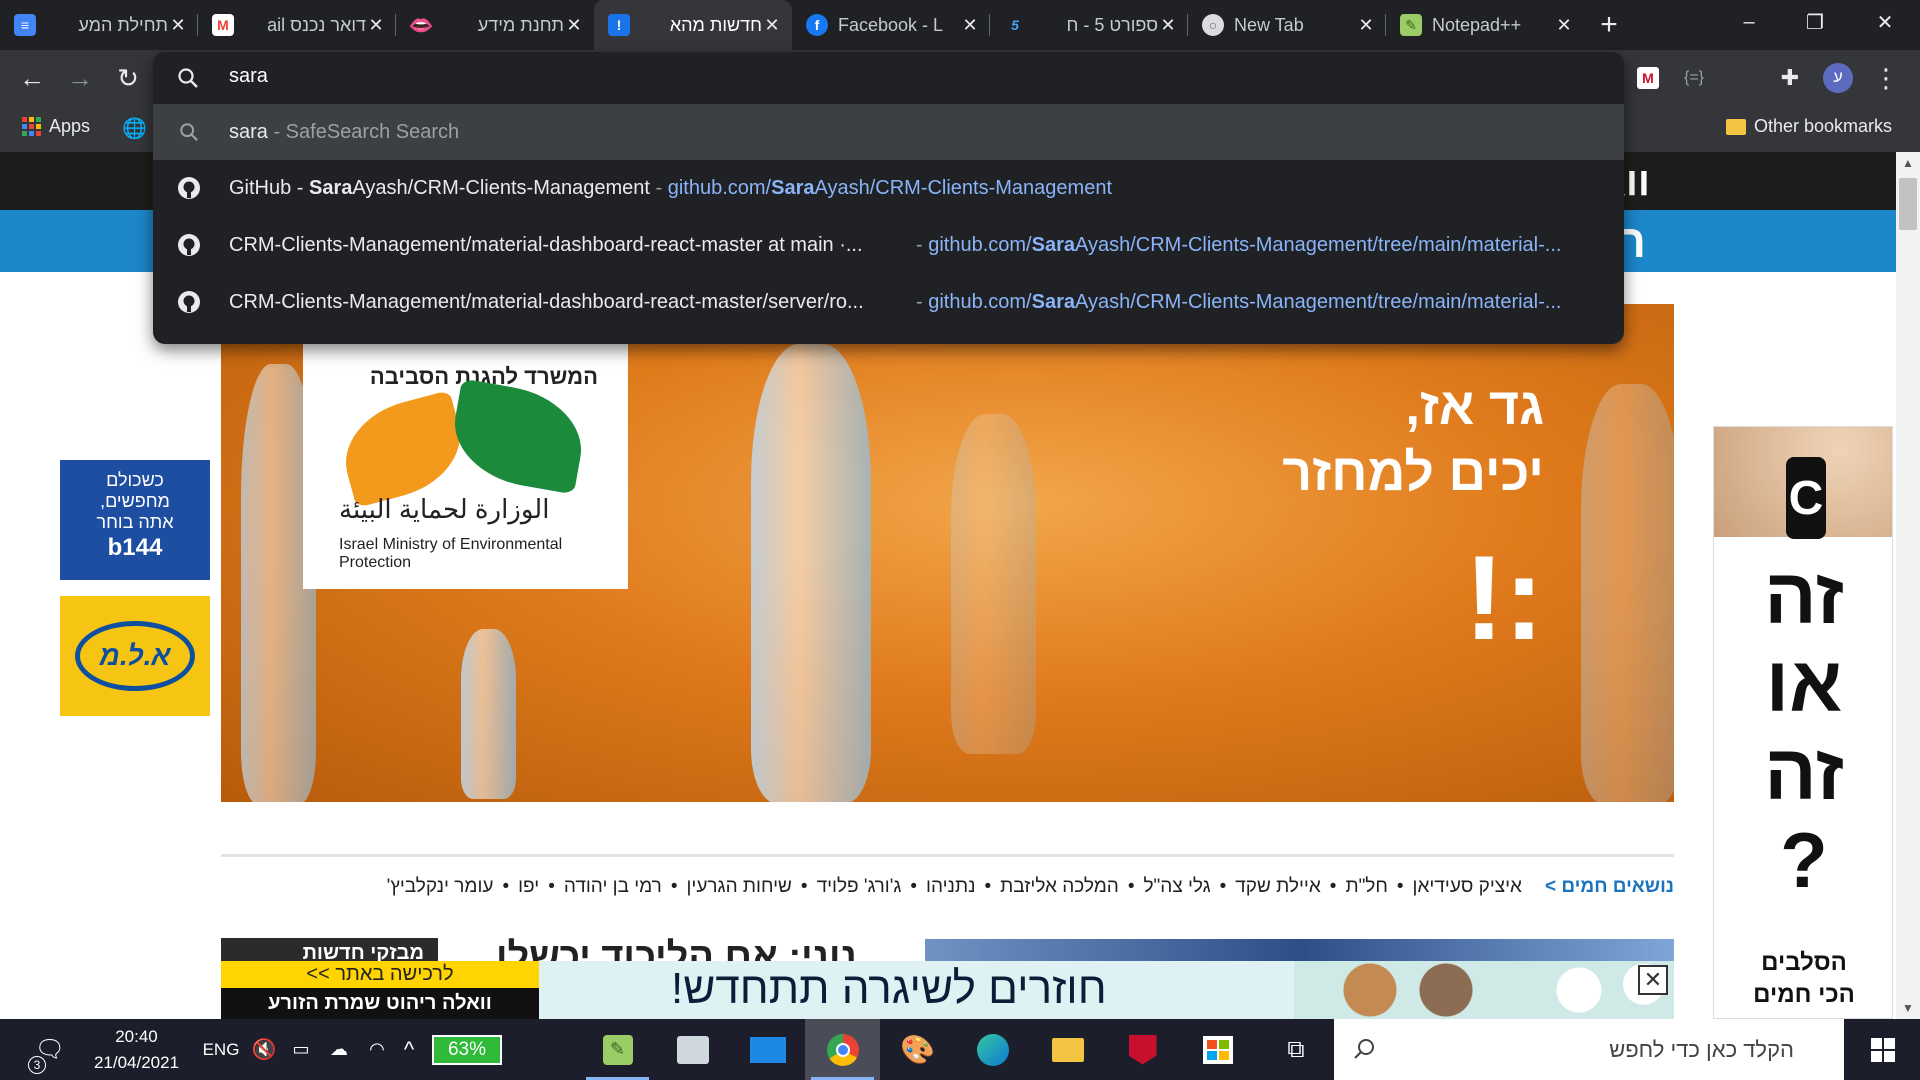 This screenshot has height=1080, width=1920. Describe the element at coordinates (1815, 22) in the screenshot. I see `maximize-button: ❐` at that location.